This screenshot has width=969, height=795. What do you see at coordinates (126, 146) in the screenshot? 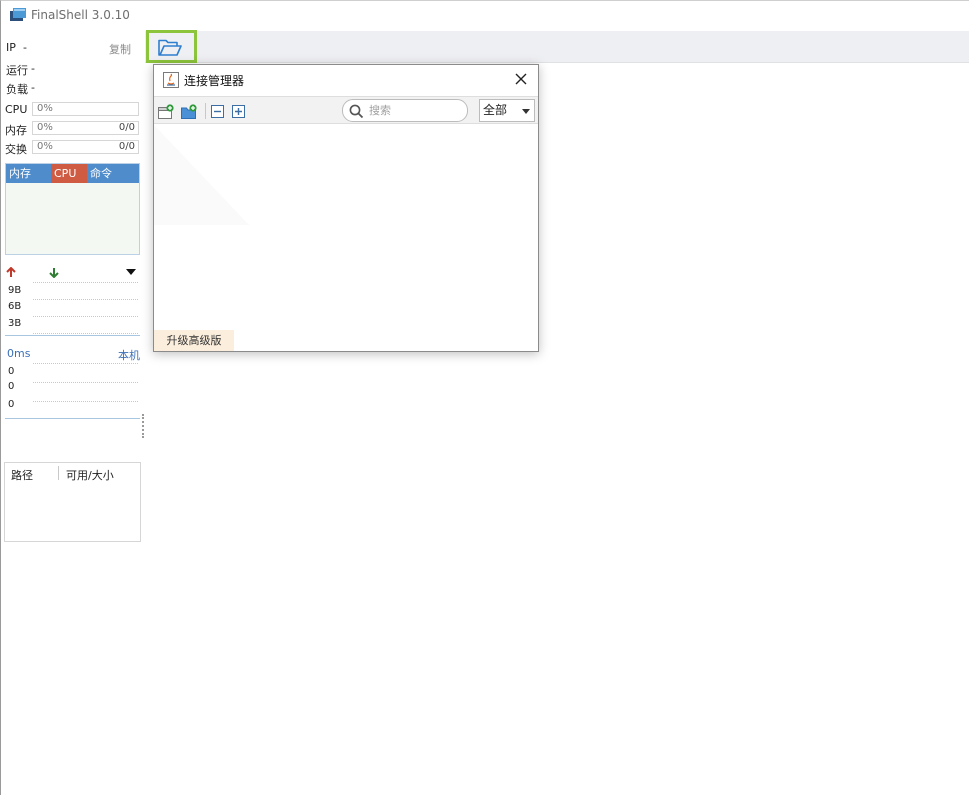
I see `swap-ratio: 0/0` at bounding box center [126, 146].